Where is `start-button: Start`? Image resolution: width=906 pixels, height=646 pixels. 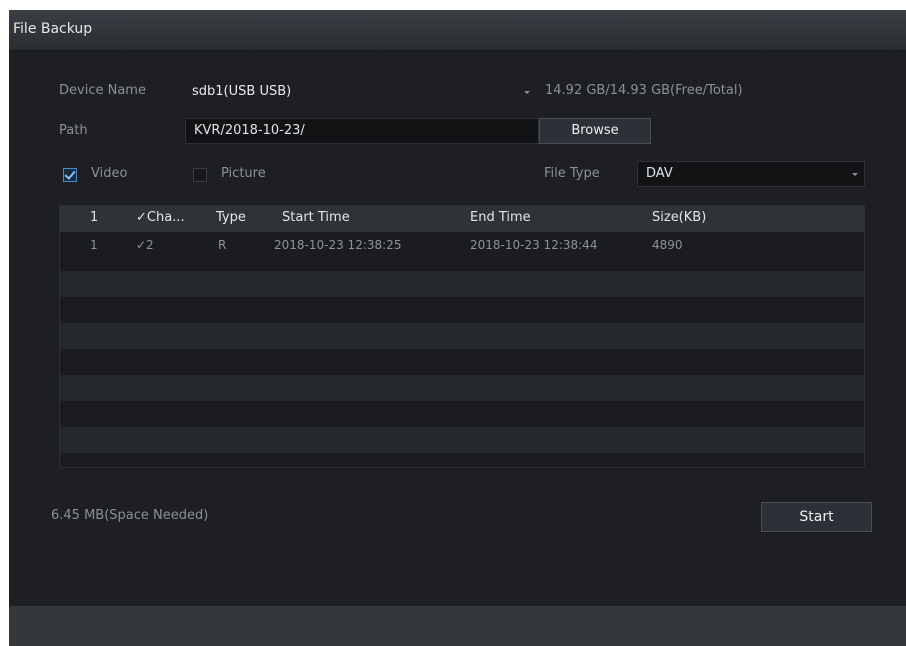 start-button: Start is located at coordinates (816, 517).